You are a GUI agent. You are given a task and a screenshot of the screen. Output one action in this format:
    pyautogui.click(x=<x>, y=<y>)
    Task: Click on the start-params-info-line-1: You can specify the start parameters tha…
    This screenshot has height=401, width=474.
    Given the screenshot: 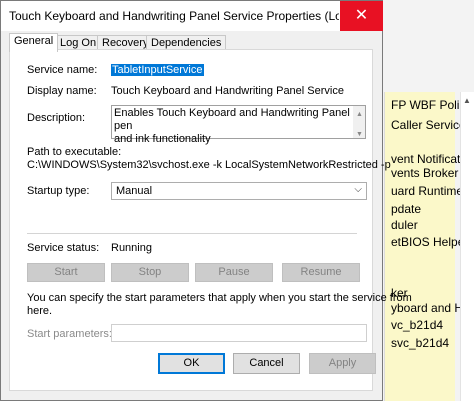 What is the action you would take?
    pyautogui.click(x=219, y=298)
    